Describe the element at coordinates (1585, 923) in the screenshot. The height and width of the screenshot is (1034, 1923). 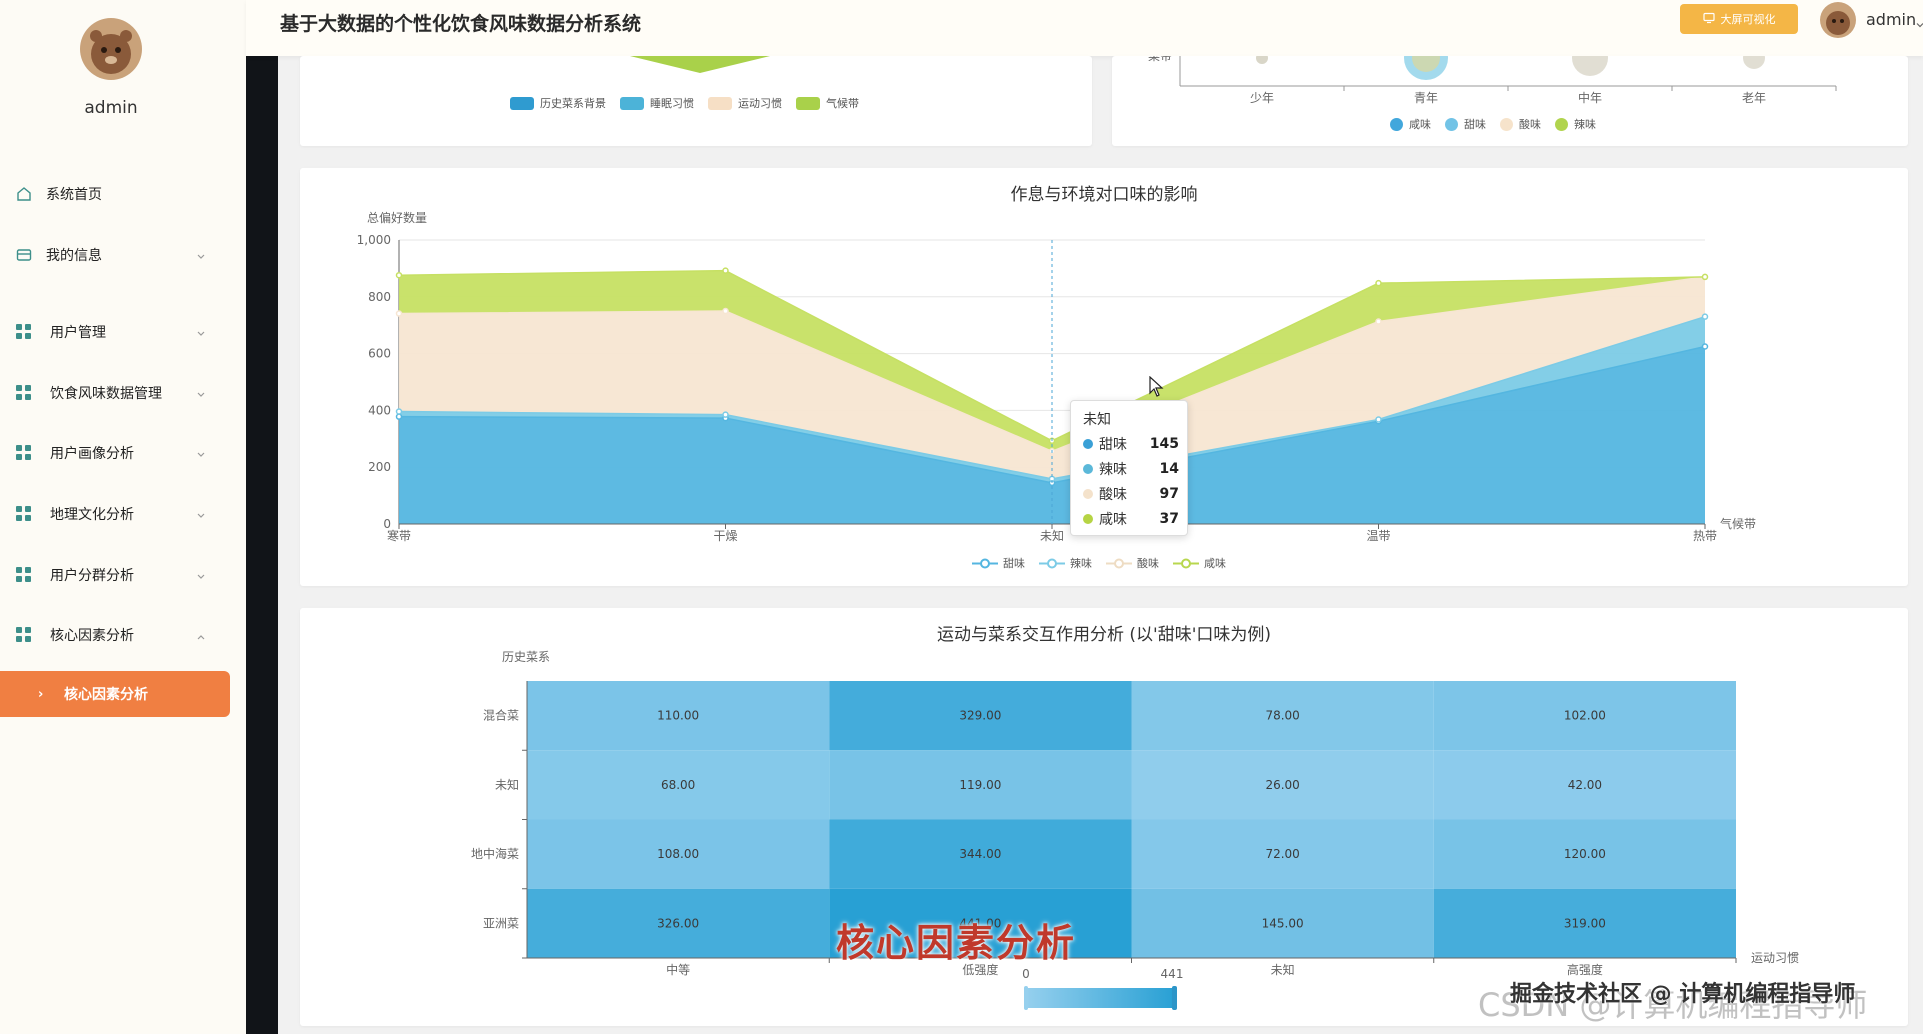
I see `heatmap-cell-label: 319.00` at that location.